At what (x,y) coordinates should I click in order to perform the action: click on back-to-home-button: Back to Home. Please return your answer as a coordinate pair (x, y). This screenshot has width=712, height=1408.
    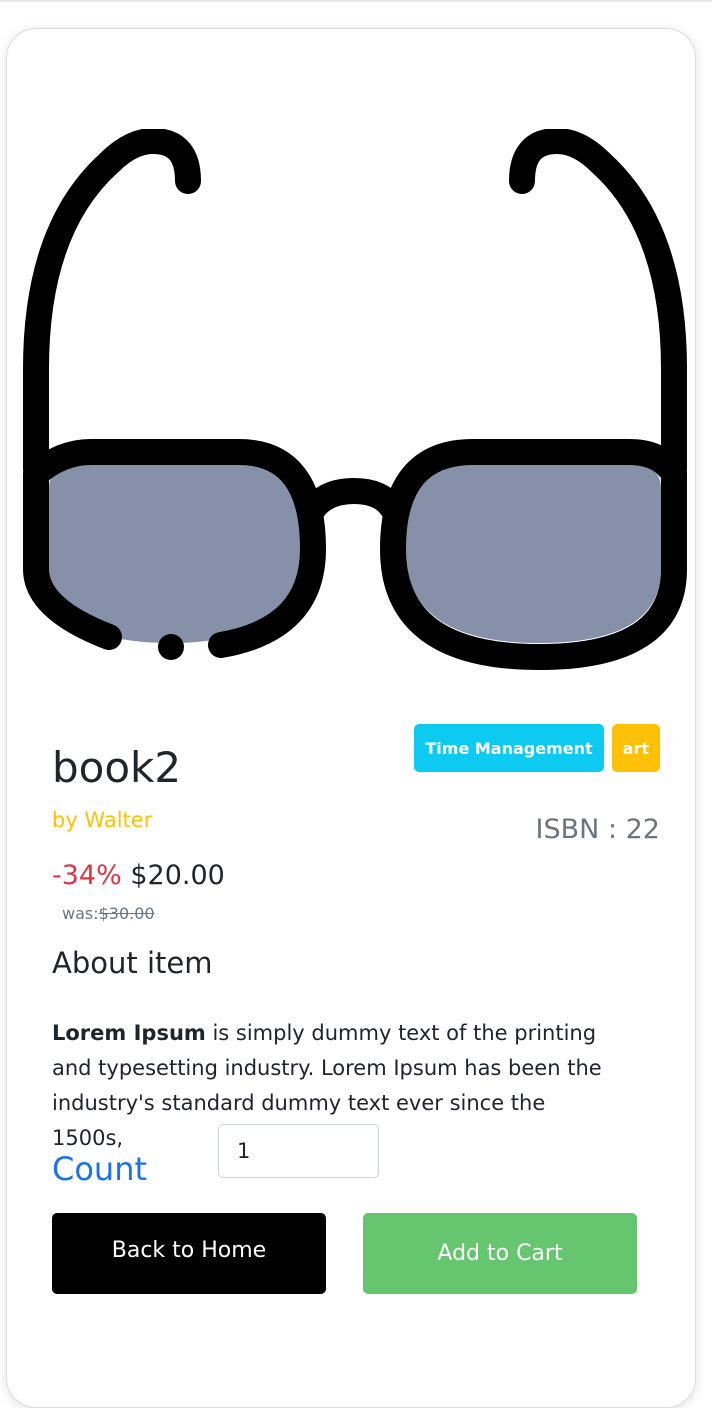
    Looking at the image, I should click on (189, 1253).